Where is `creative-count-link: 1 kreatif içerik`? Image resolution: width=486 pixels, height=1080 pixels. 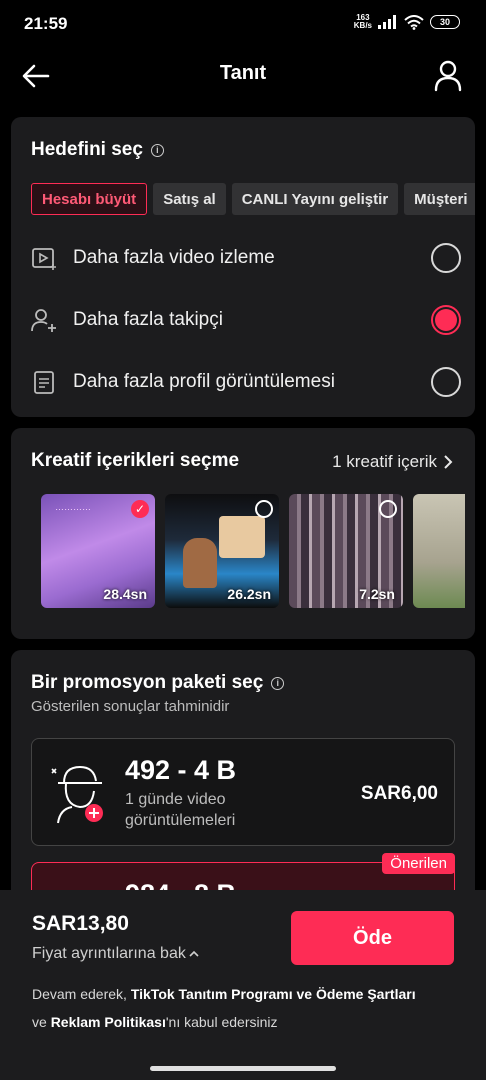 creative-count-link: 1 kreatif içerik is located at coordinates (392, 462).